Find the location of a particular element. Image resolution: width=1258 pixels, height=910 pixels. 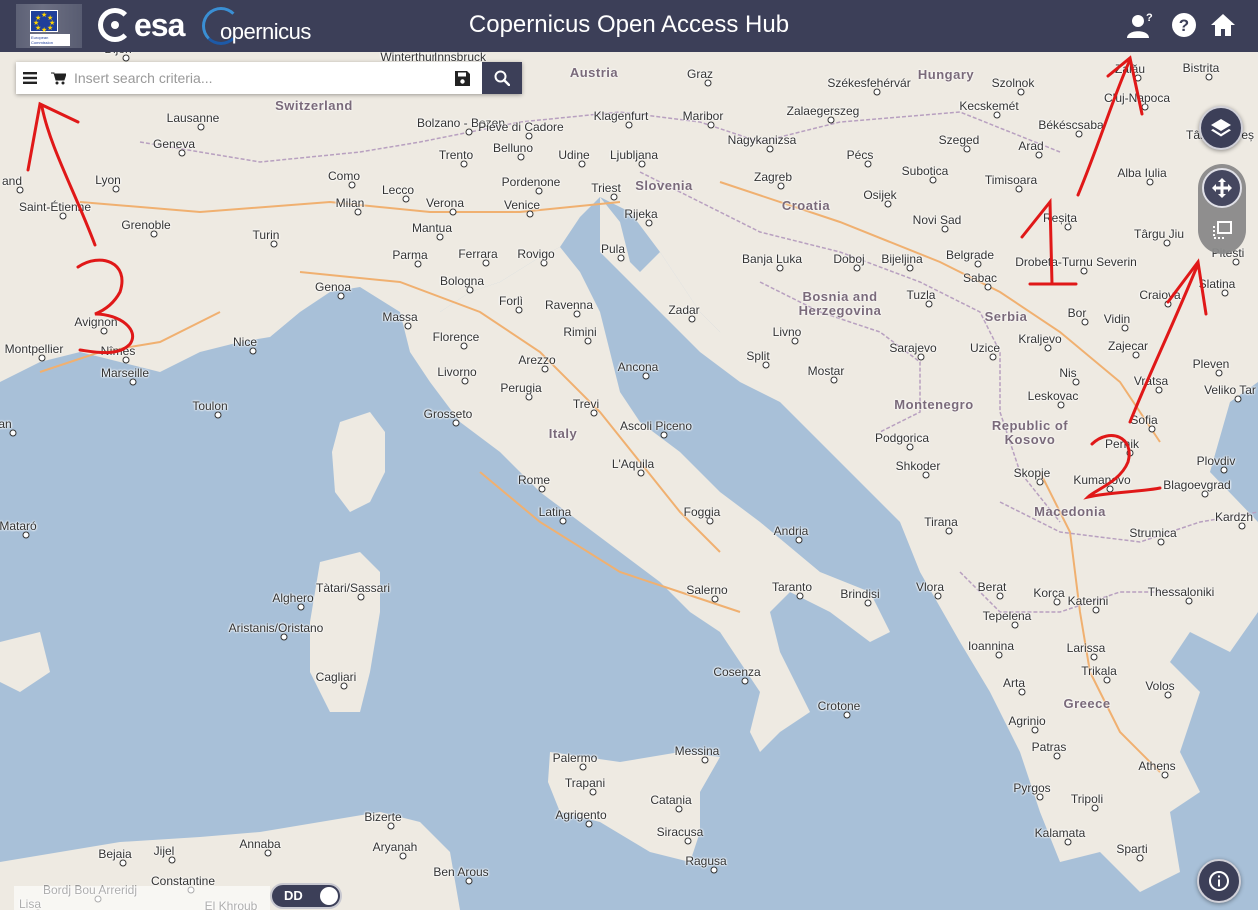

city-label: Bor is located at coordinates (1077, 313).